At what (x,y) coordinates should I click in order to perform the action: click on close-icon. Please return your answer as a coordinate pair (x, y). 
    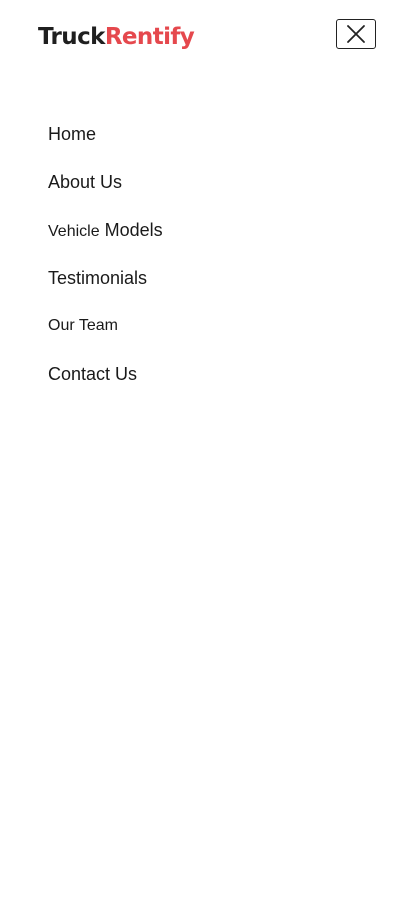
    Looking at the image, I should click on (356, 34).